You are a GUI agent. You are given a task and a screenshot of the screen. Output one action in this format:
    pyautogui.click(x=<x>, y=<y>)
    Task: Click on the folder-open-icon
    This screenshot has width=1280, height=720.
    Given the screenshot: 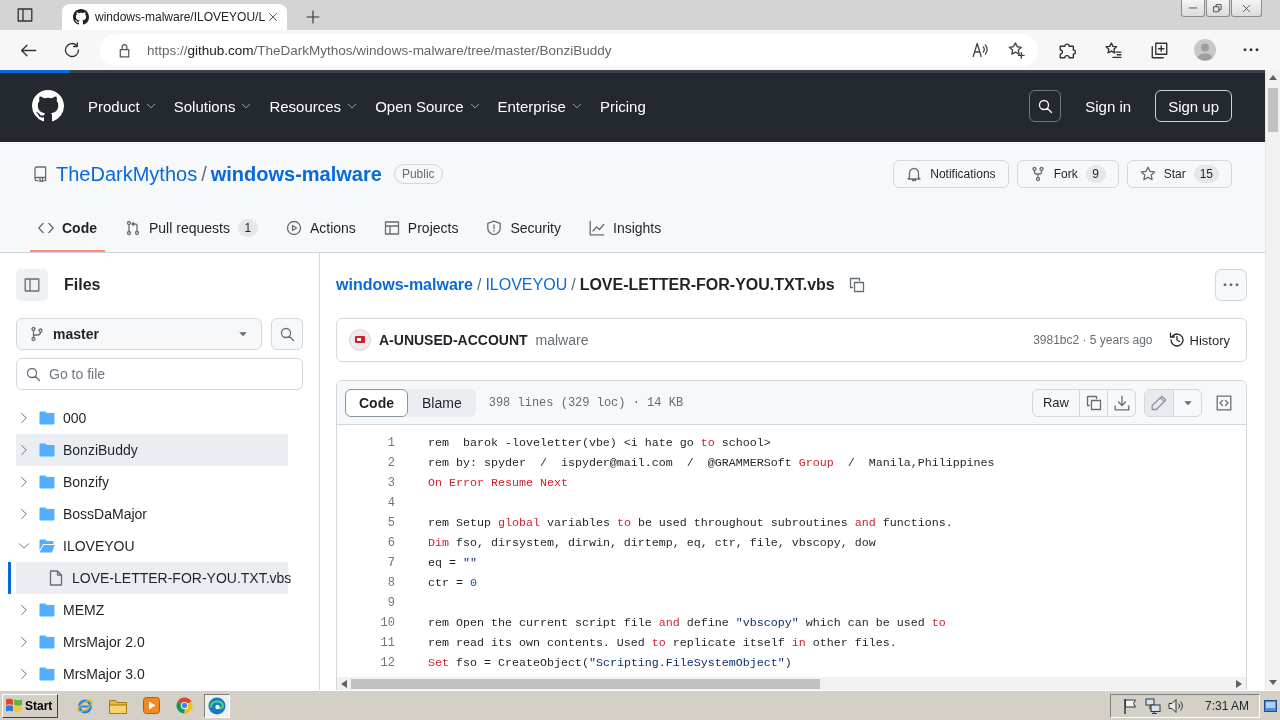 What is the action you would take?
    pyautogui.click(x=47, y=546)
    